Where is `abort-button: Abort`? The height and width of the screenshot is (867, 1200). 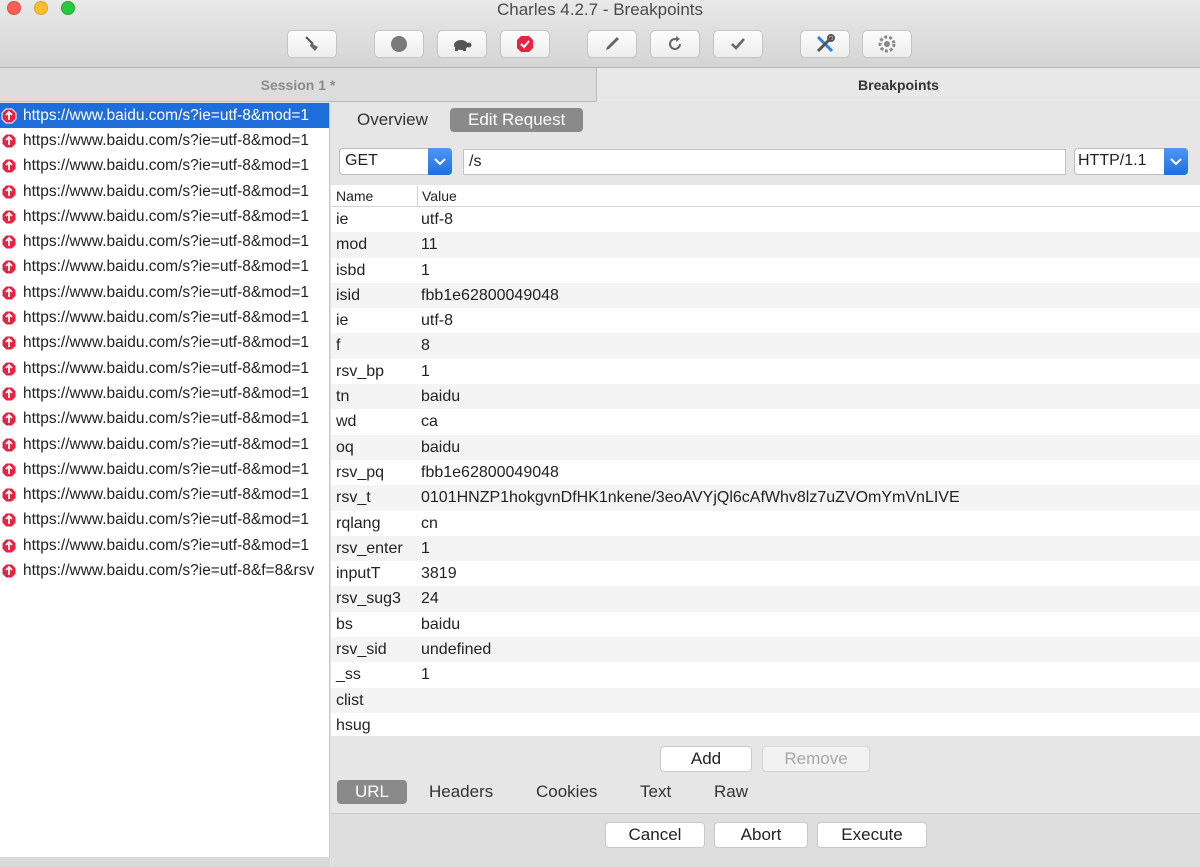 abort-button: Abort is located at coordinates (761, 835).